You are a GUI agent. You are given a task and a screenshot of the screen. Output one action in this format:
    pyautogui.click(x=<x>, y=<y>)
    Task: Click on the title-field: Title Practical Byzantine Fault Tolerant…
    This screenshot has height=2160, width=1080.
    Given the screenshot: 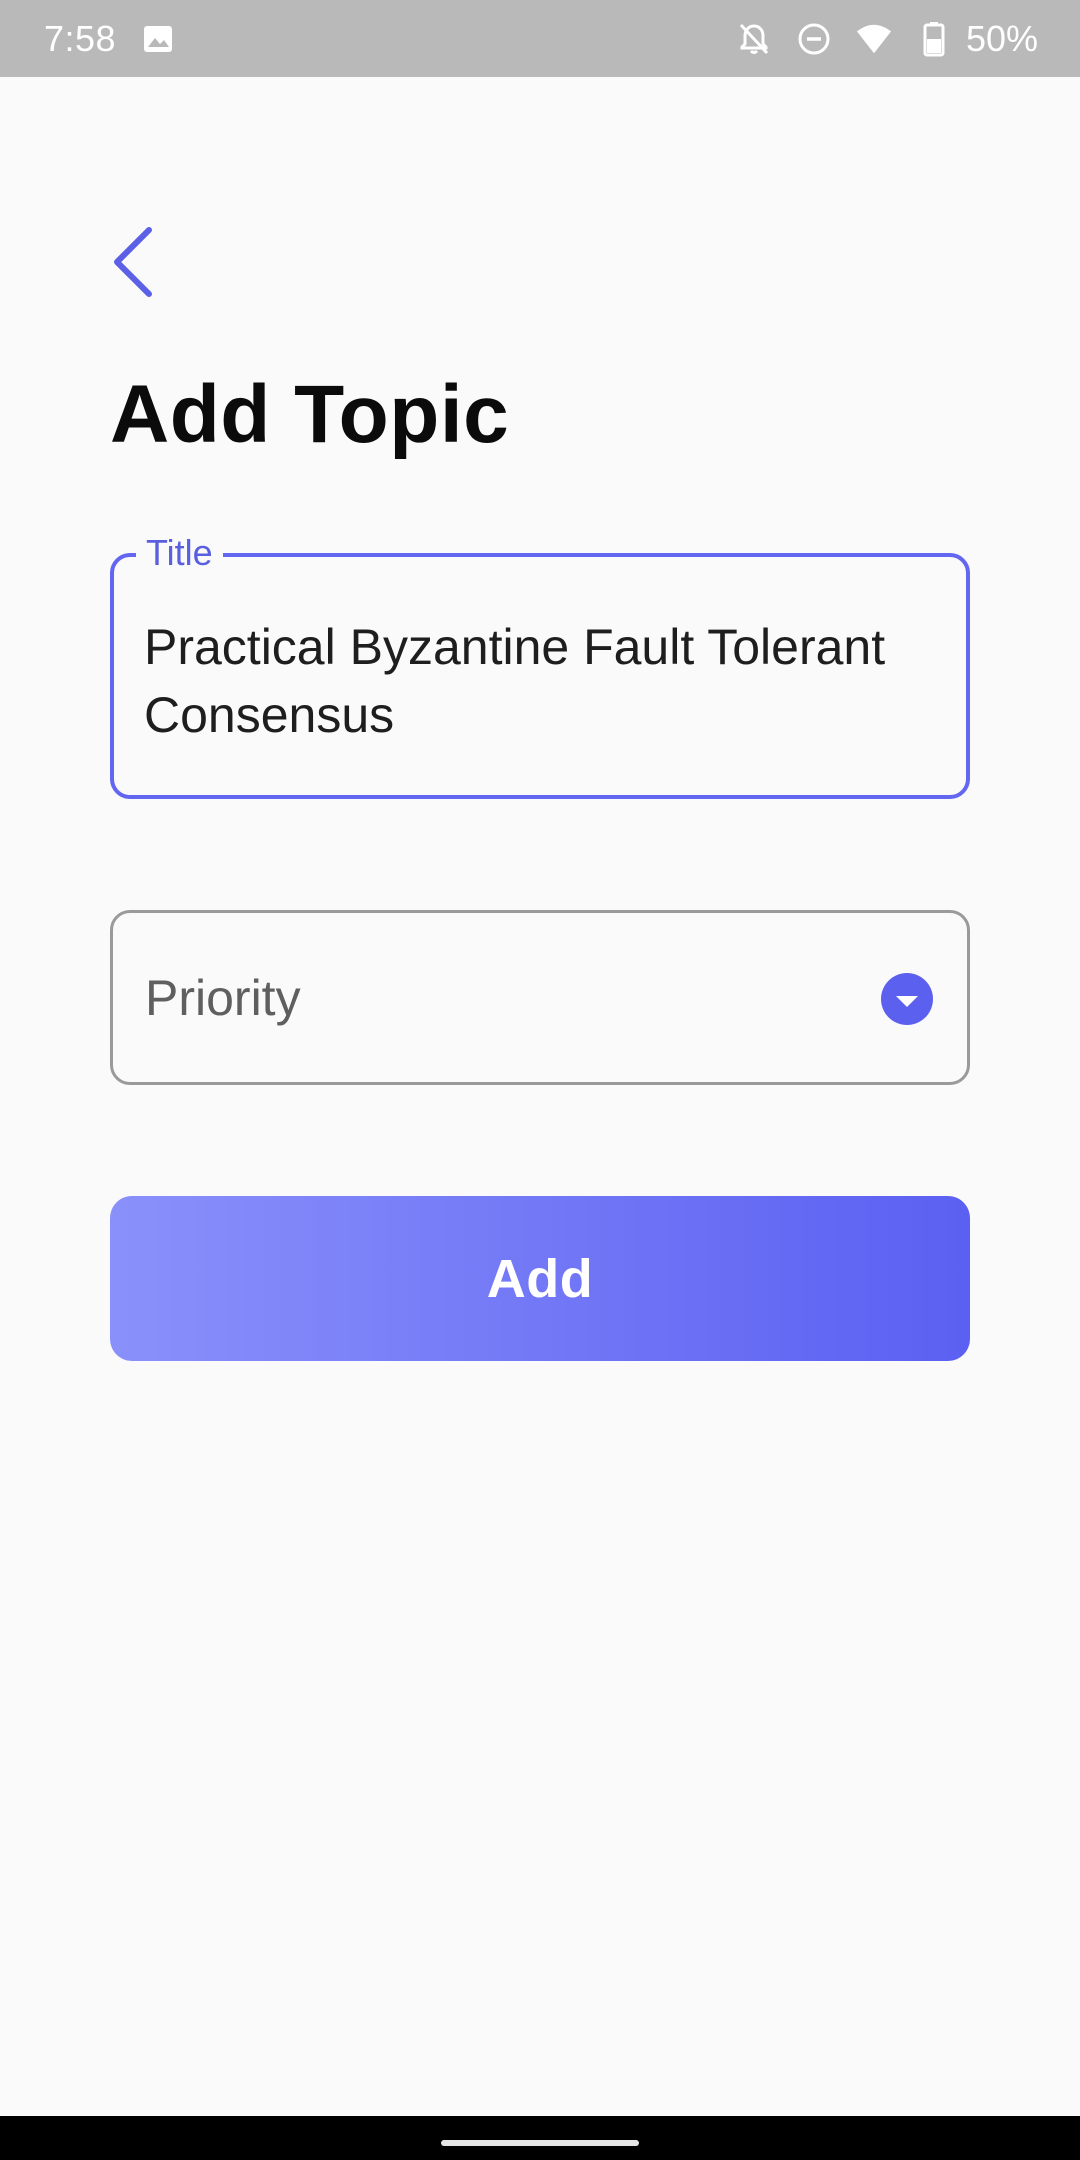 What is the action you would take?
    pyautogui.click(x=540, y=664)
    